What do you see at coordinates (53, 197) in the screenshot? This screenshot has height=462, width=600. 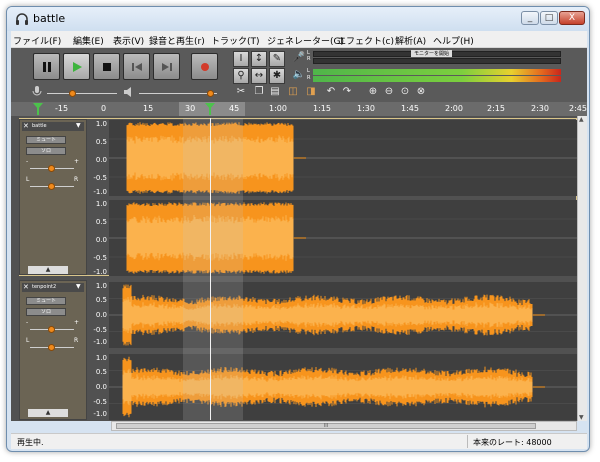 I see `track-control-panel: ✕ battle ▼ ミュート ソロ - + L R ▲` at bounding box center [53, 197].